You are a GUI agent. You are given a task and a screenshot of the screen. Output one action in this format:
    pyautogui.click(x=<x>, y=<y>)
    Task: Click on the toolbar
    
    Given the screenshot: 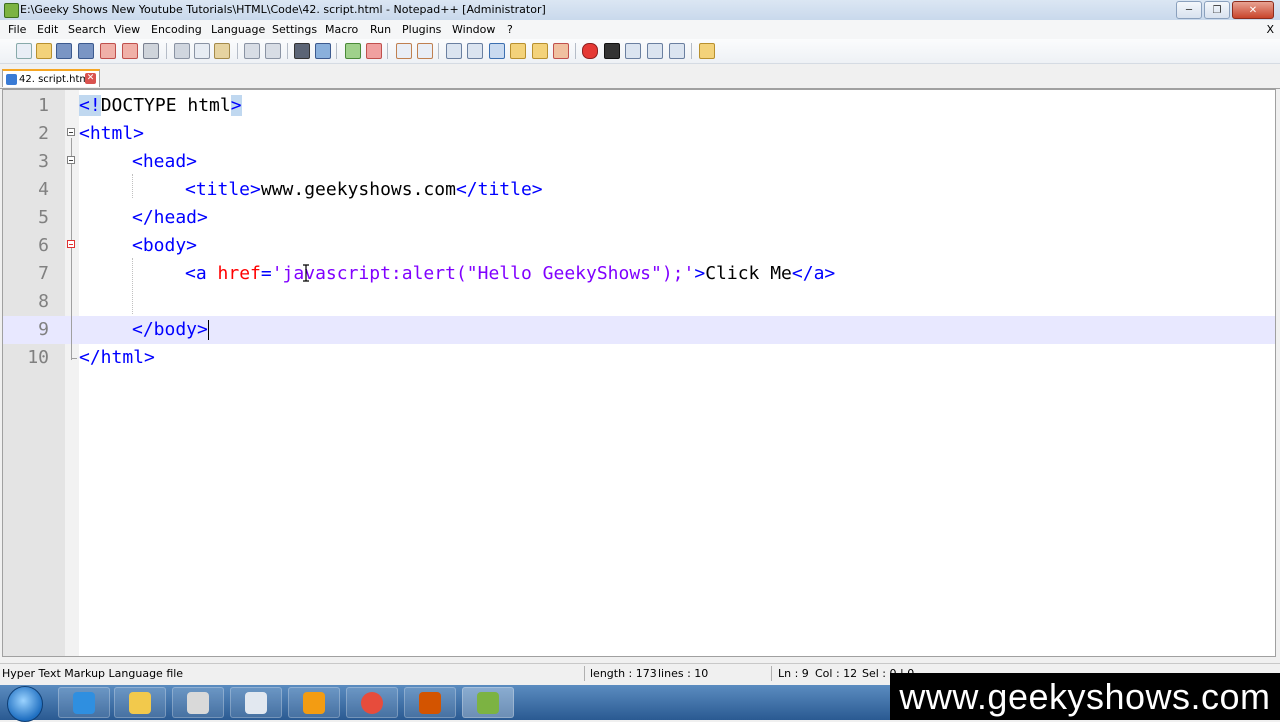 What is the action you would take?
    pyautogui.click(x=640, y=51)
    